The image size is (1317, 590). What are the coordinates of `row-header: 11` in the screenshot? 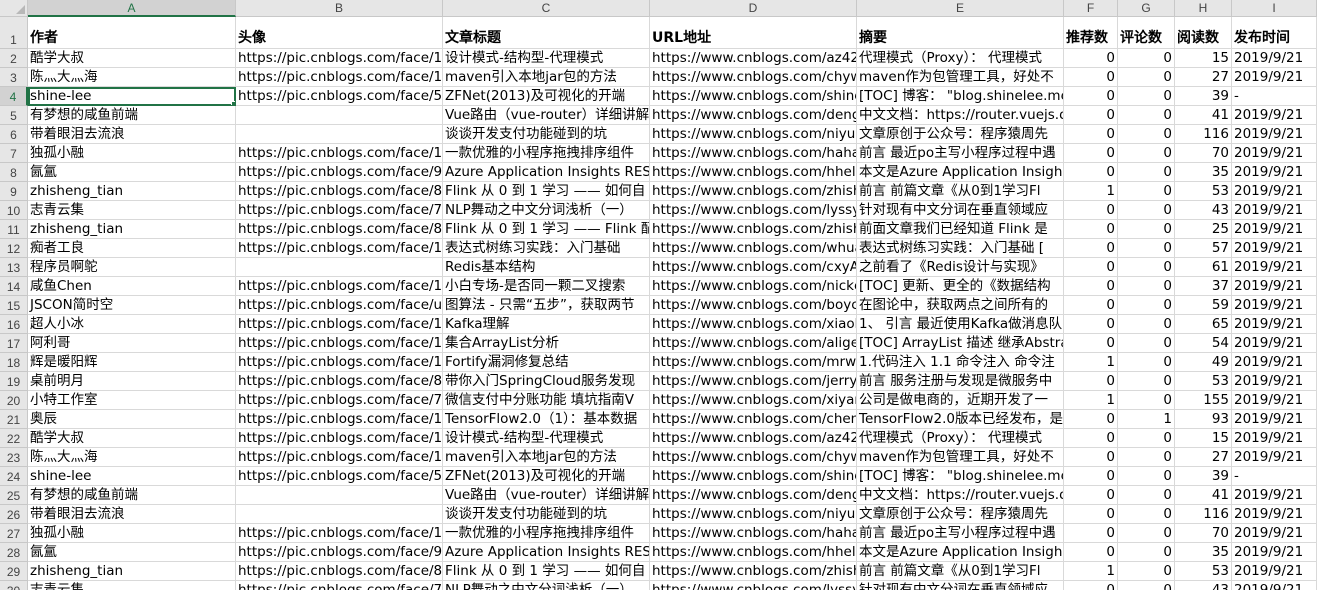 It's located at (14, 229).